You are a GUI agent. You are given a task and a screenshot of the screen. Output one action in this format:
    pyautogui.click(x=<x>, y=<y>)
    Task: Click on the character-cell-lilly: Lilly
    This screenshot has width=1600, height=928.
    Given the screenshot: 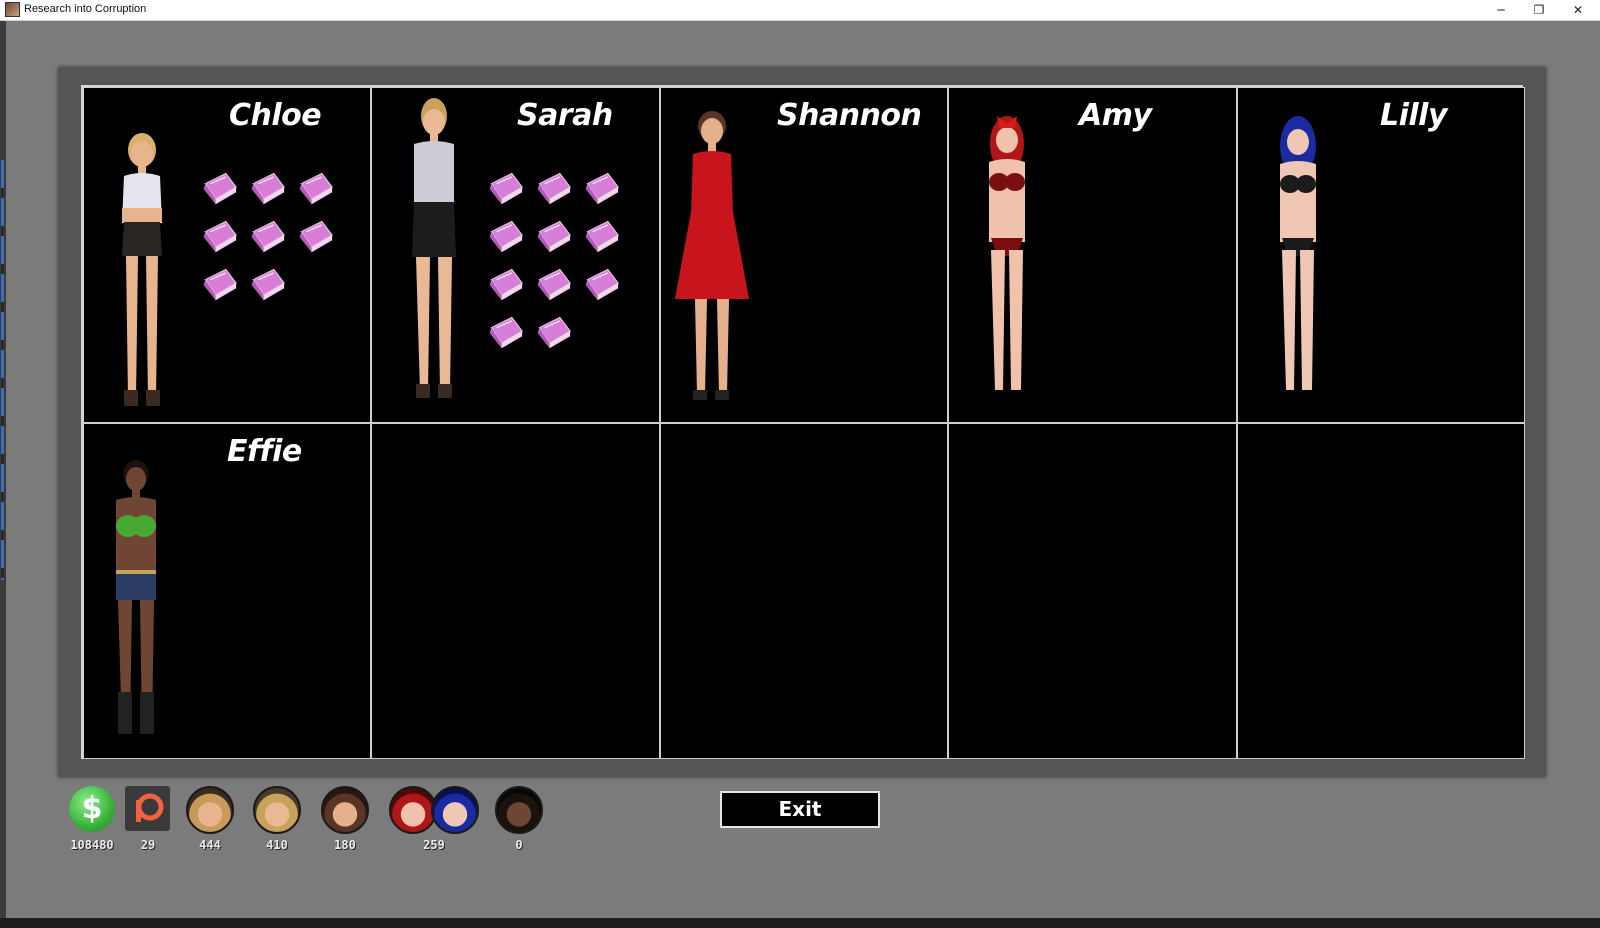 What is the action you would take?
    pyautogui.click(x=1381, y=255)
    